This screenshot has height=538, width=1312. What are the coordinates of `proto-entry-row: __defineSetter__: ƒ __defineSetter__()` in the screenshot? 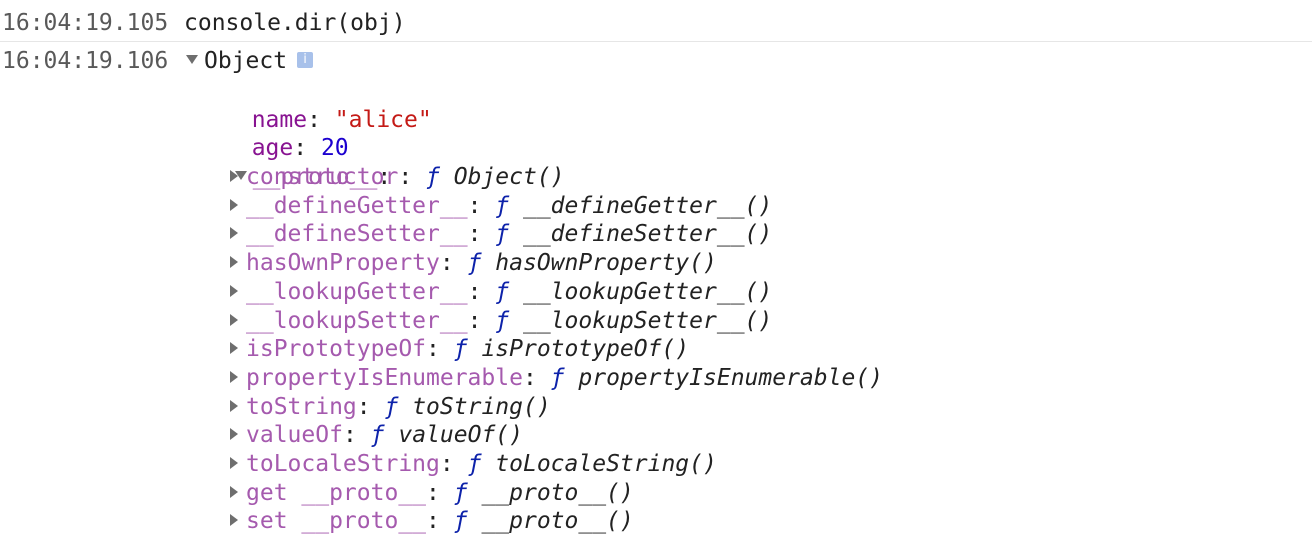 It's located at (501, 234).